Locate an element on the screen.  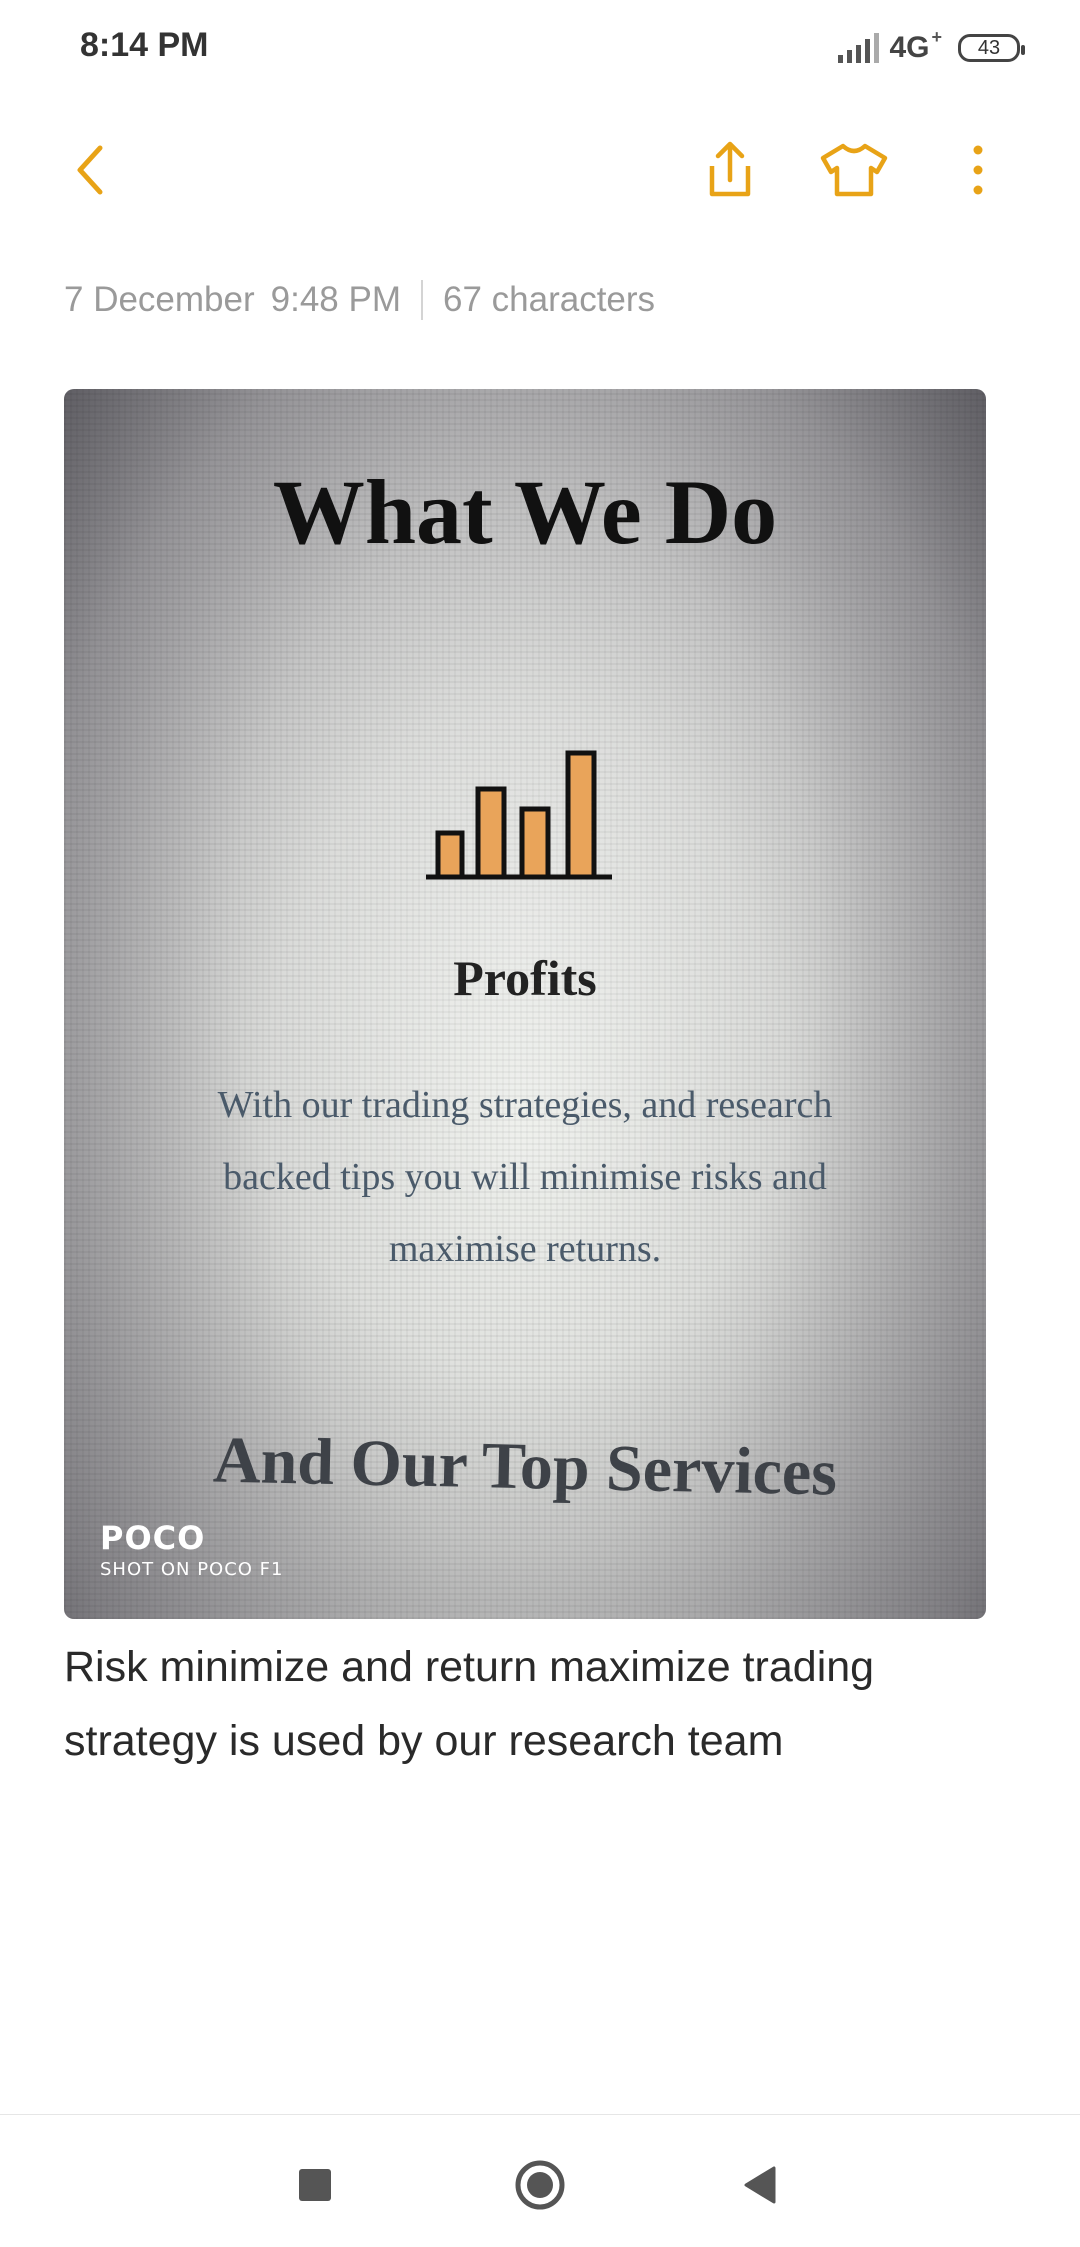
back-button is located at coordinates (90, 170).